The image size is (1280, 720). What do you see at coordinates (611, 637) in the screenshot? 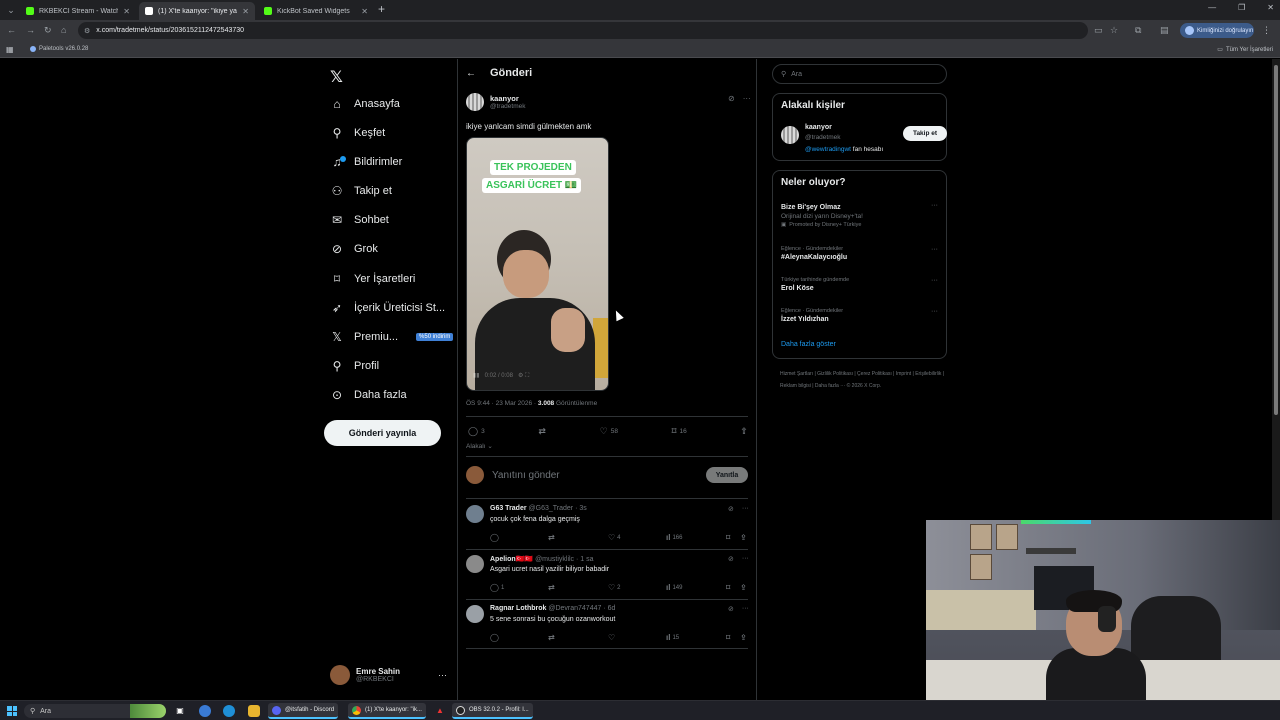
I see `heart-icon: ♡` at bounding box center [611, 637].